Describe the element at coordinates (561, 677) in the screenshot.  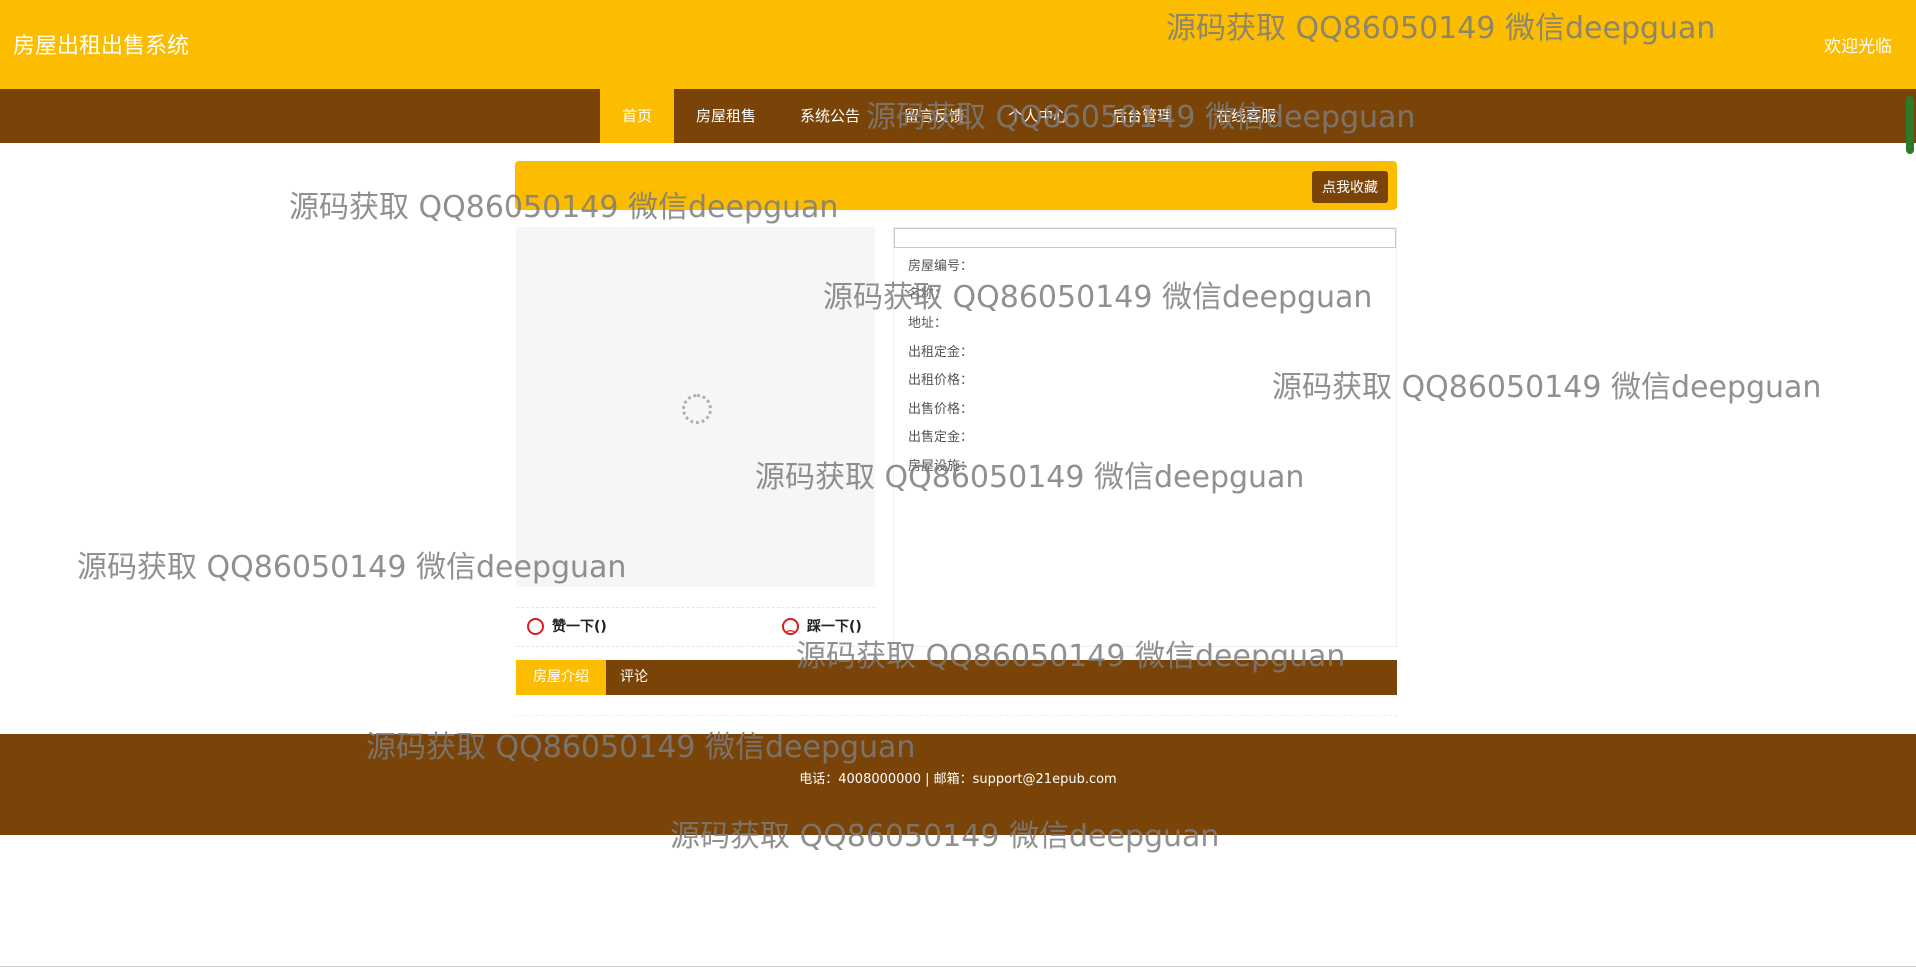
I see `tab-house-intro: 房屋介绍` at that location.